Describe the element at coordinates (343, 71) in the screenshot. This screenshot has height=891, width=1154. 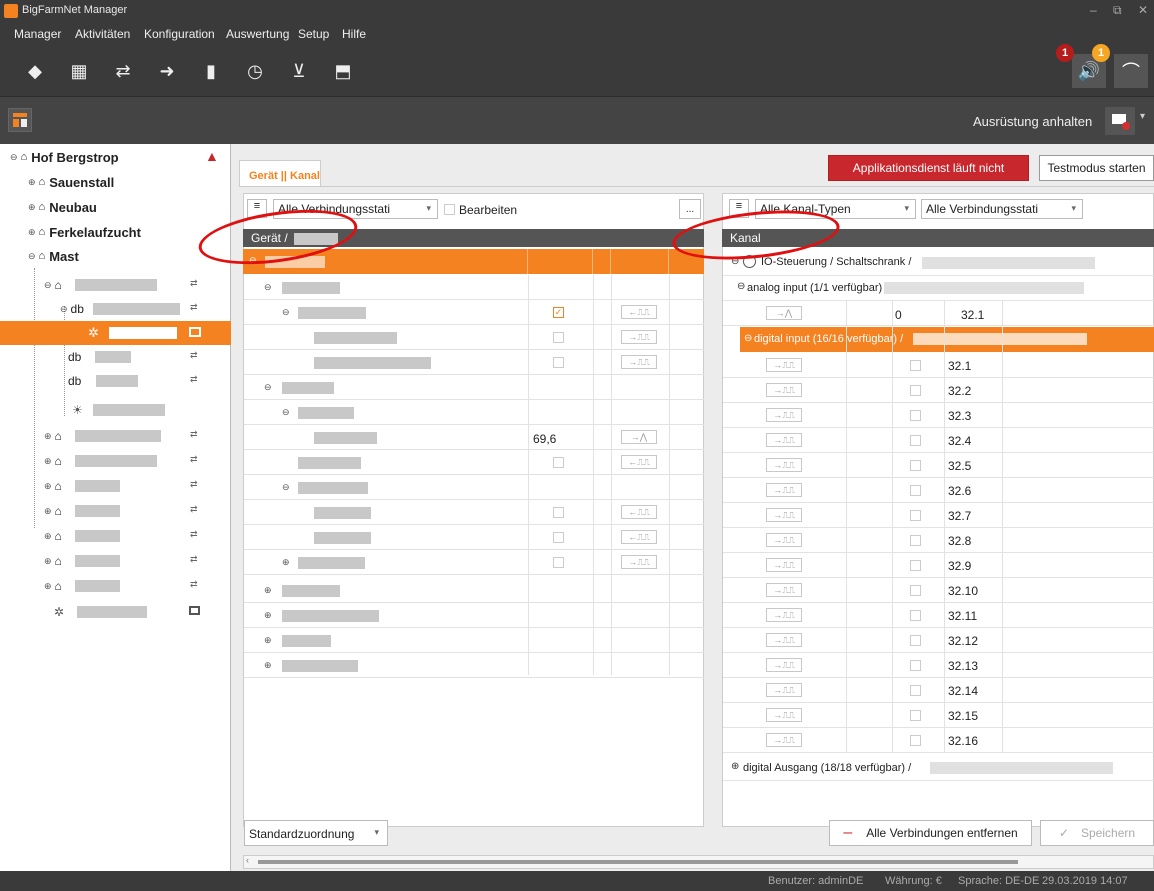
I see `feed-icon: ⬒` at that location.